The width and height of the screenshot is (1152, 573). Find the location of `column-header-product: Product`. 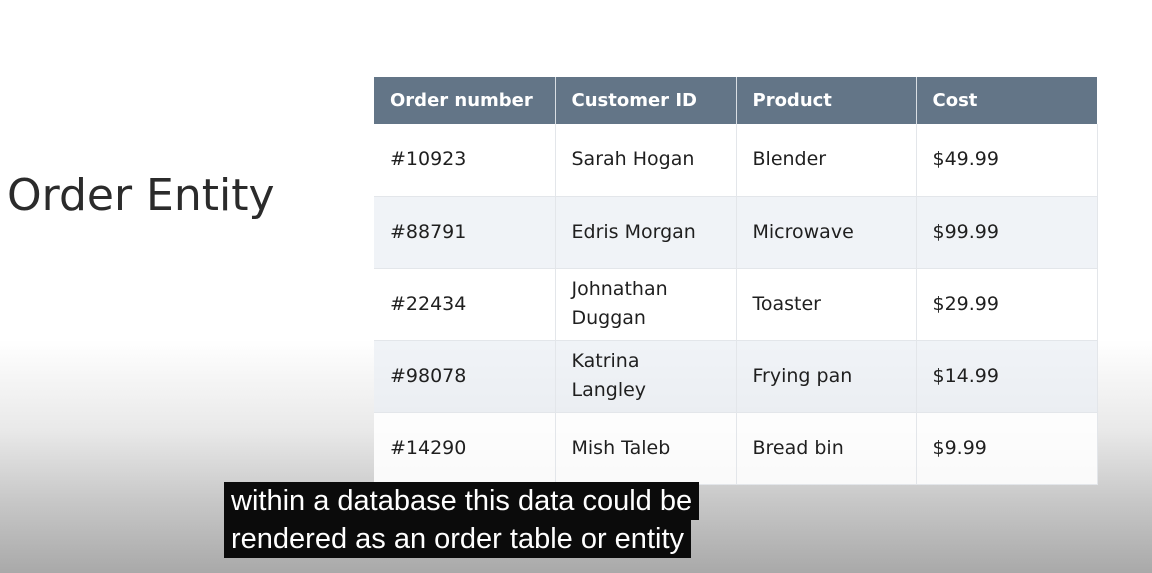

column-header-product: Product is located at coordinates (826, 100).